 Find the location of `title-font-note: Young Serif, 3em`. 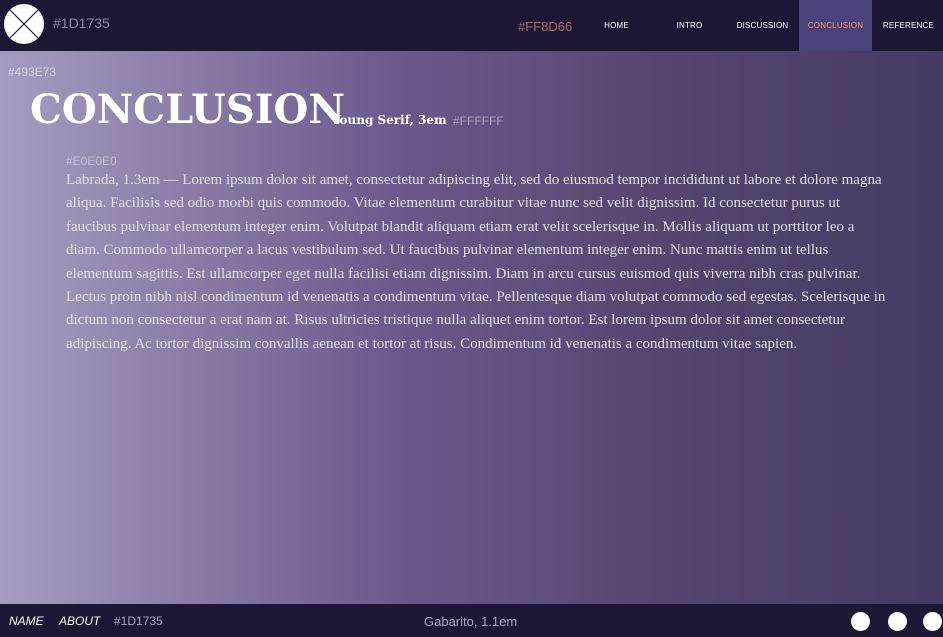

title-font-note: Young Serif, 3em is located at coordinates (389, 120).